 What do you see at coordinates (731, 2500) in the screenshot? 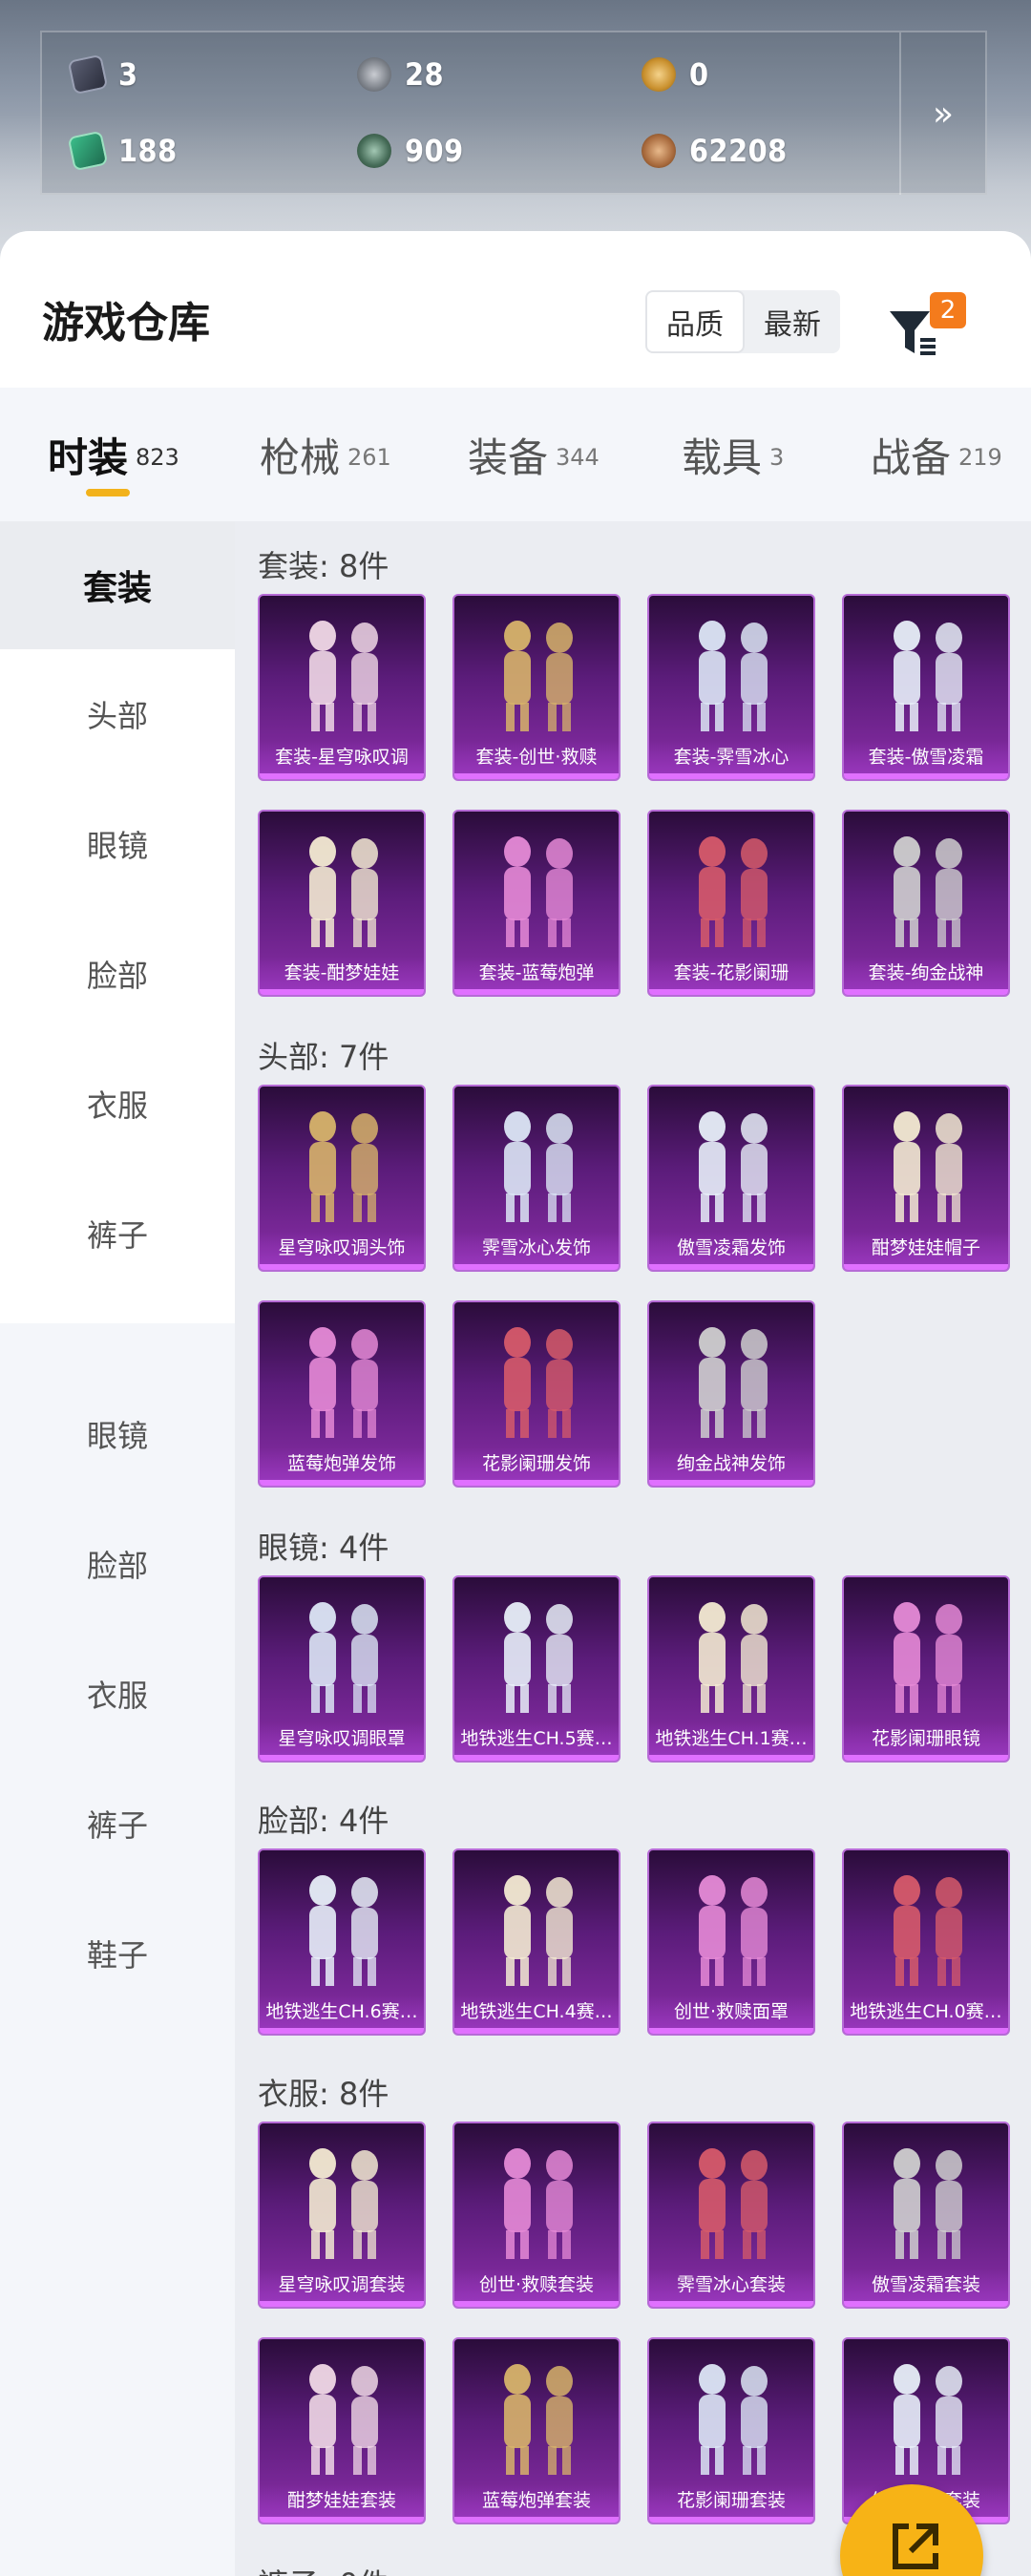
I see `item-name: 花影阑珊套装` at bounding box center [731, 2500].